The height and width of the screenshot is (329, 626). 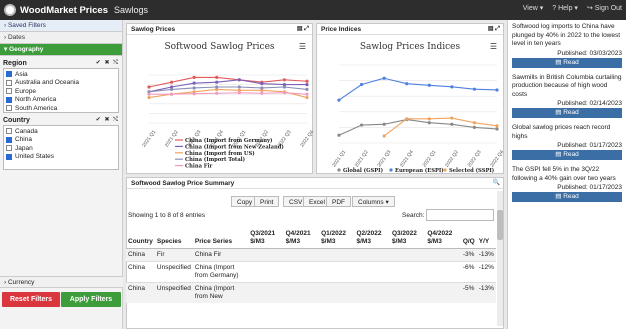 I want to click on sign-out-link: ↪ Sign Out, so click(x=604, y=8).